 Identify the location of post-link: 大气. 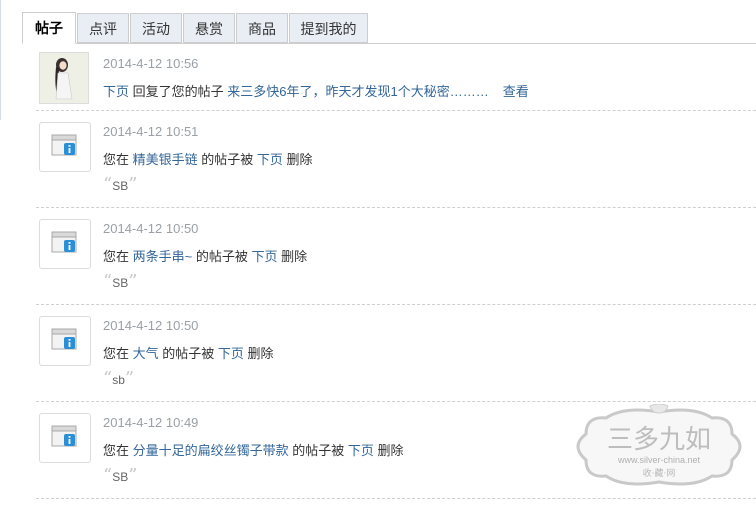
(146, 353).